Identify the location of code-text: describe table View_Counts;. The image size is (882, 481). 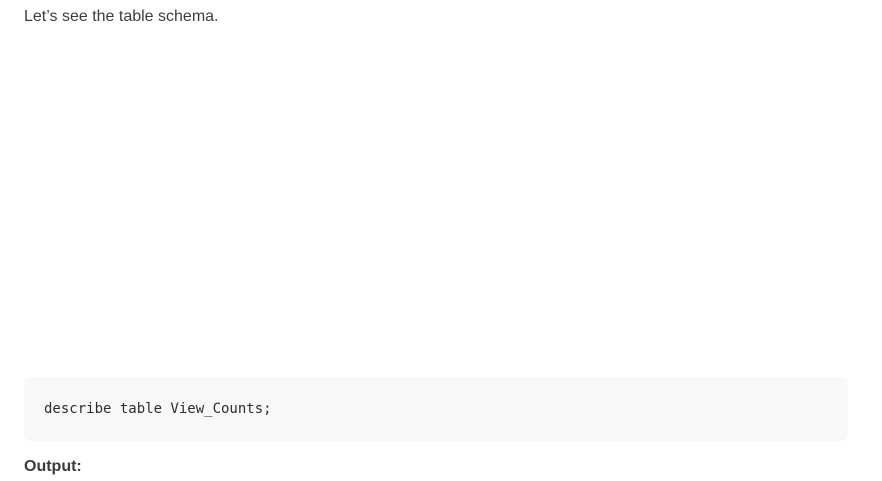
(158, 409).